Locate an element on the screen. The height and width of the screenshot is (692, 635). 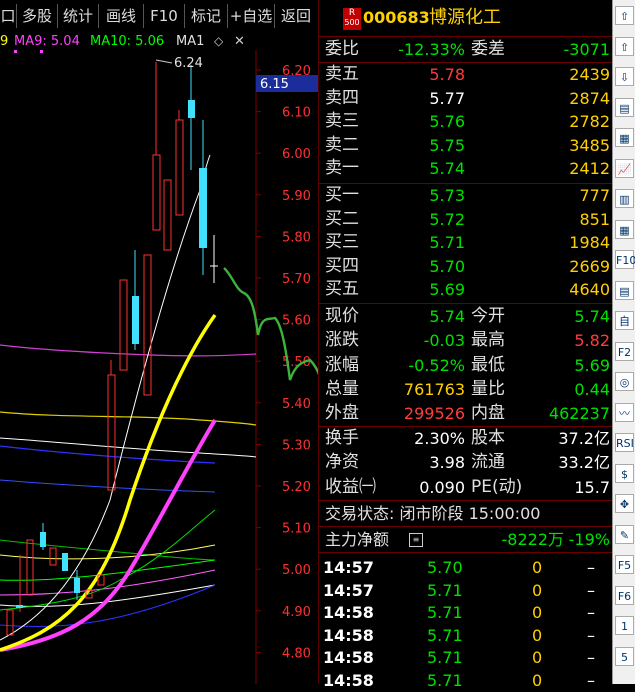
stats-value: -0.03 is located at coordinates (444, 341).